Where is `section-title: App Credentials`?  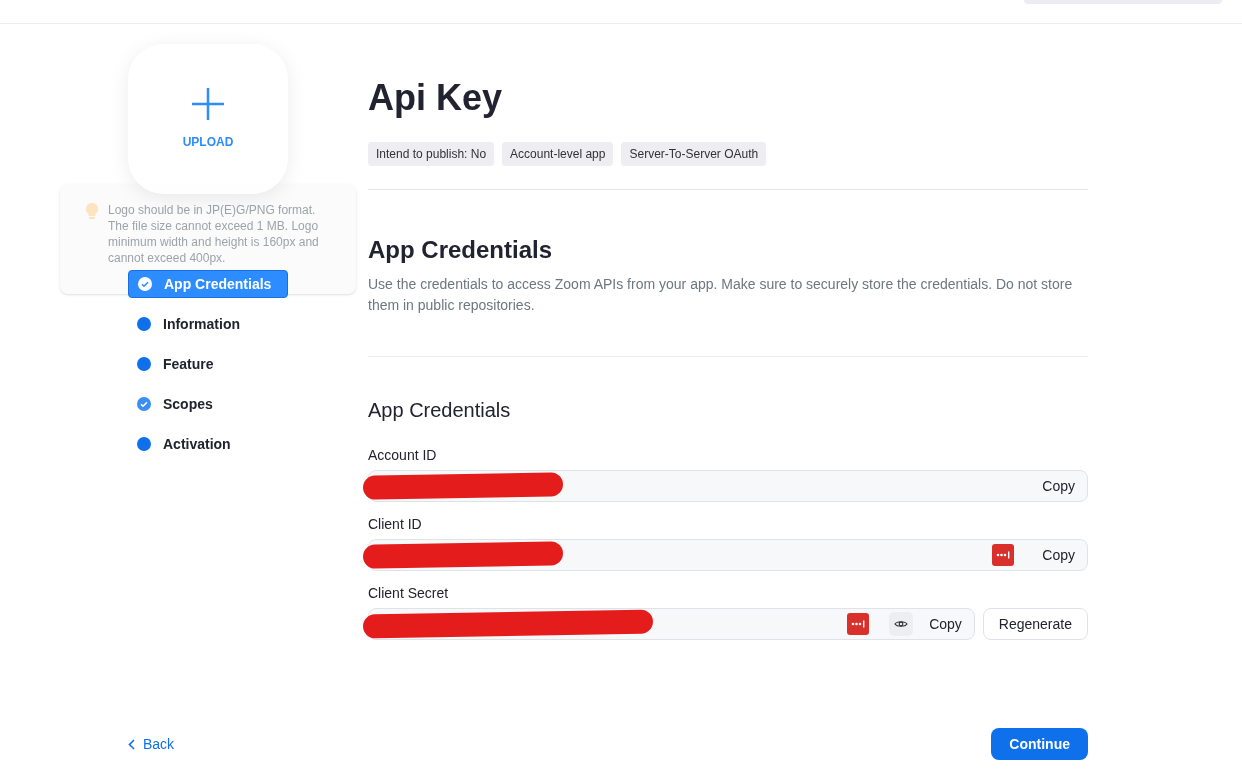 section-title: App Credentials is located at coordinates (461, 250).